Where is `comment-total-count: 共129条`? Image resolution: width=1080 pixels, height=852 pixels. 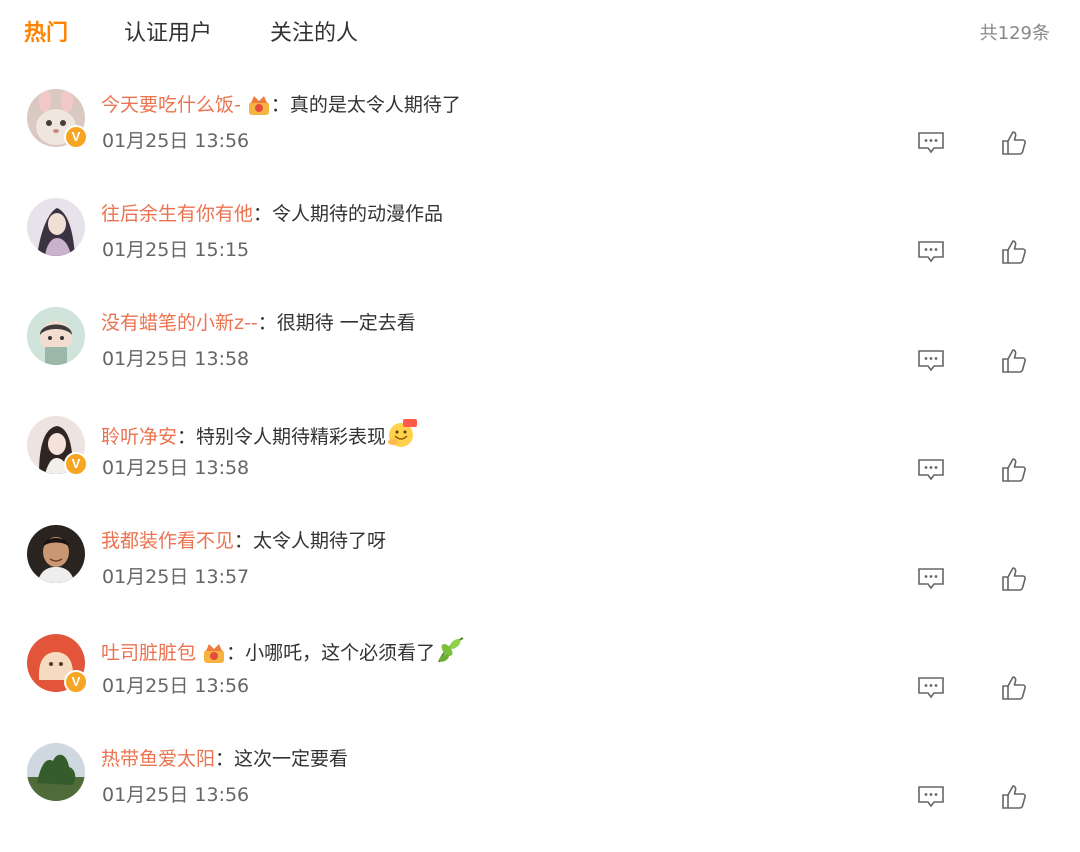 comment-total-count: 共129条 is located at coordinates (1014, 33).